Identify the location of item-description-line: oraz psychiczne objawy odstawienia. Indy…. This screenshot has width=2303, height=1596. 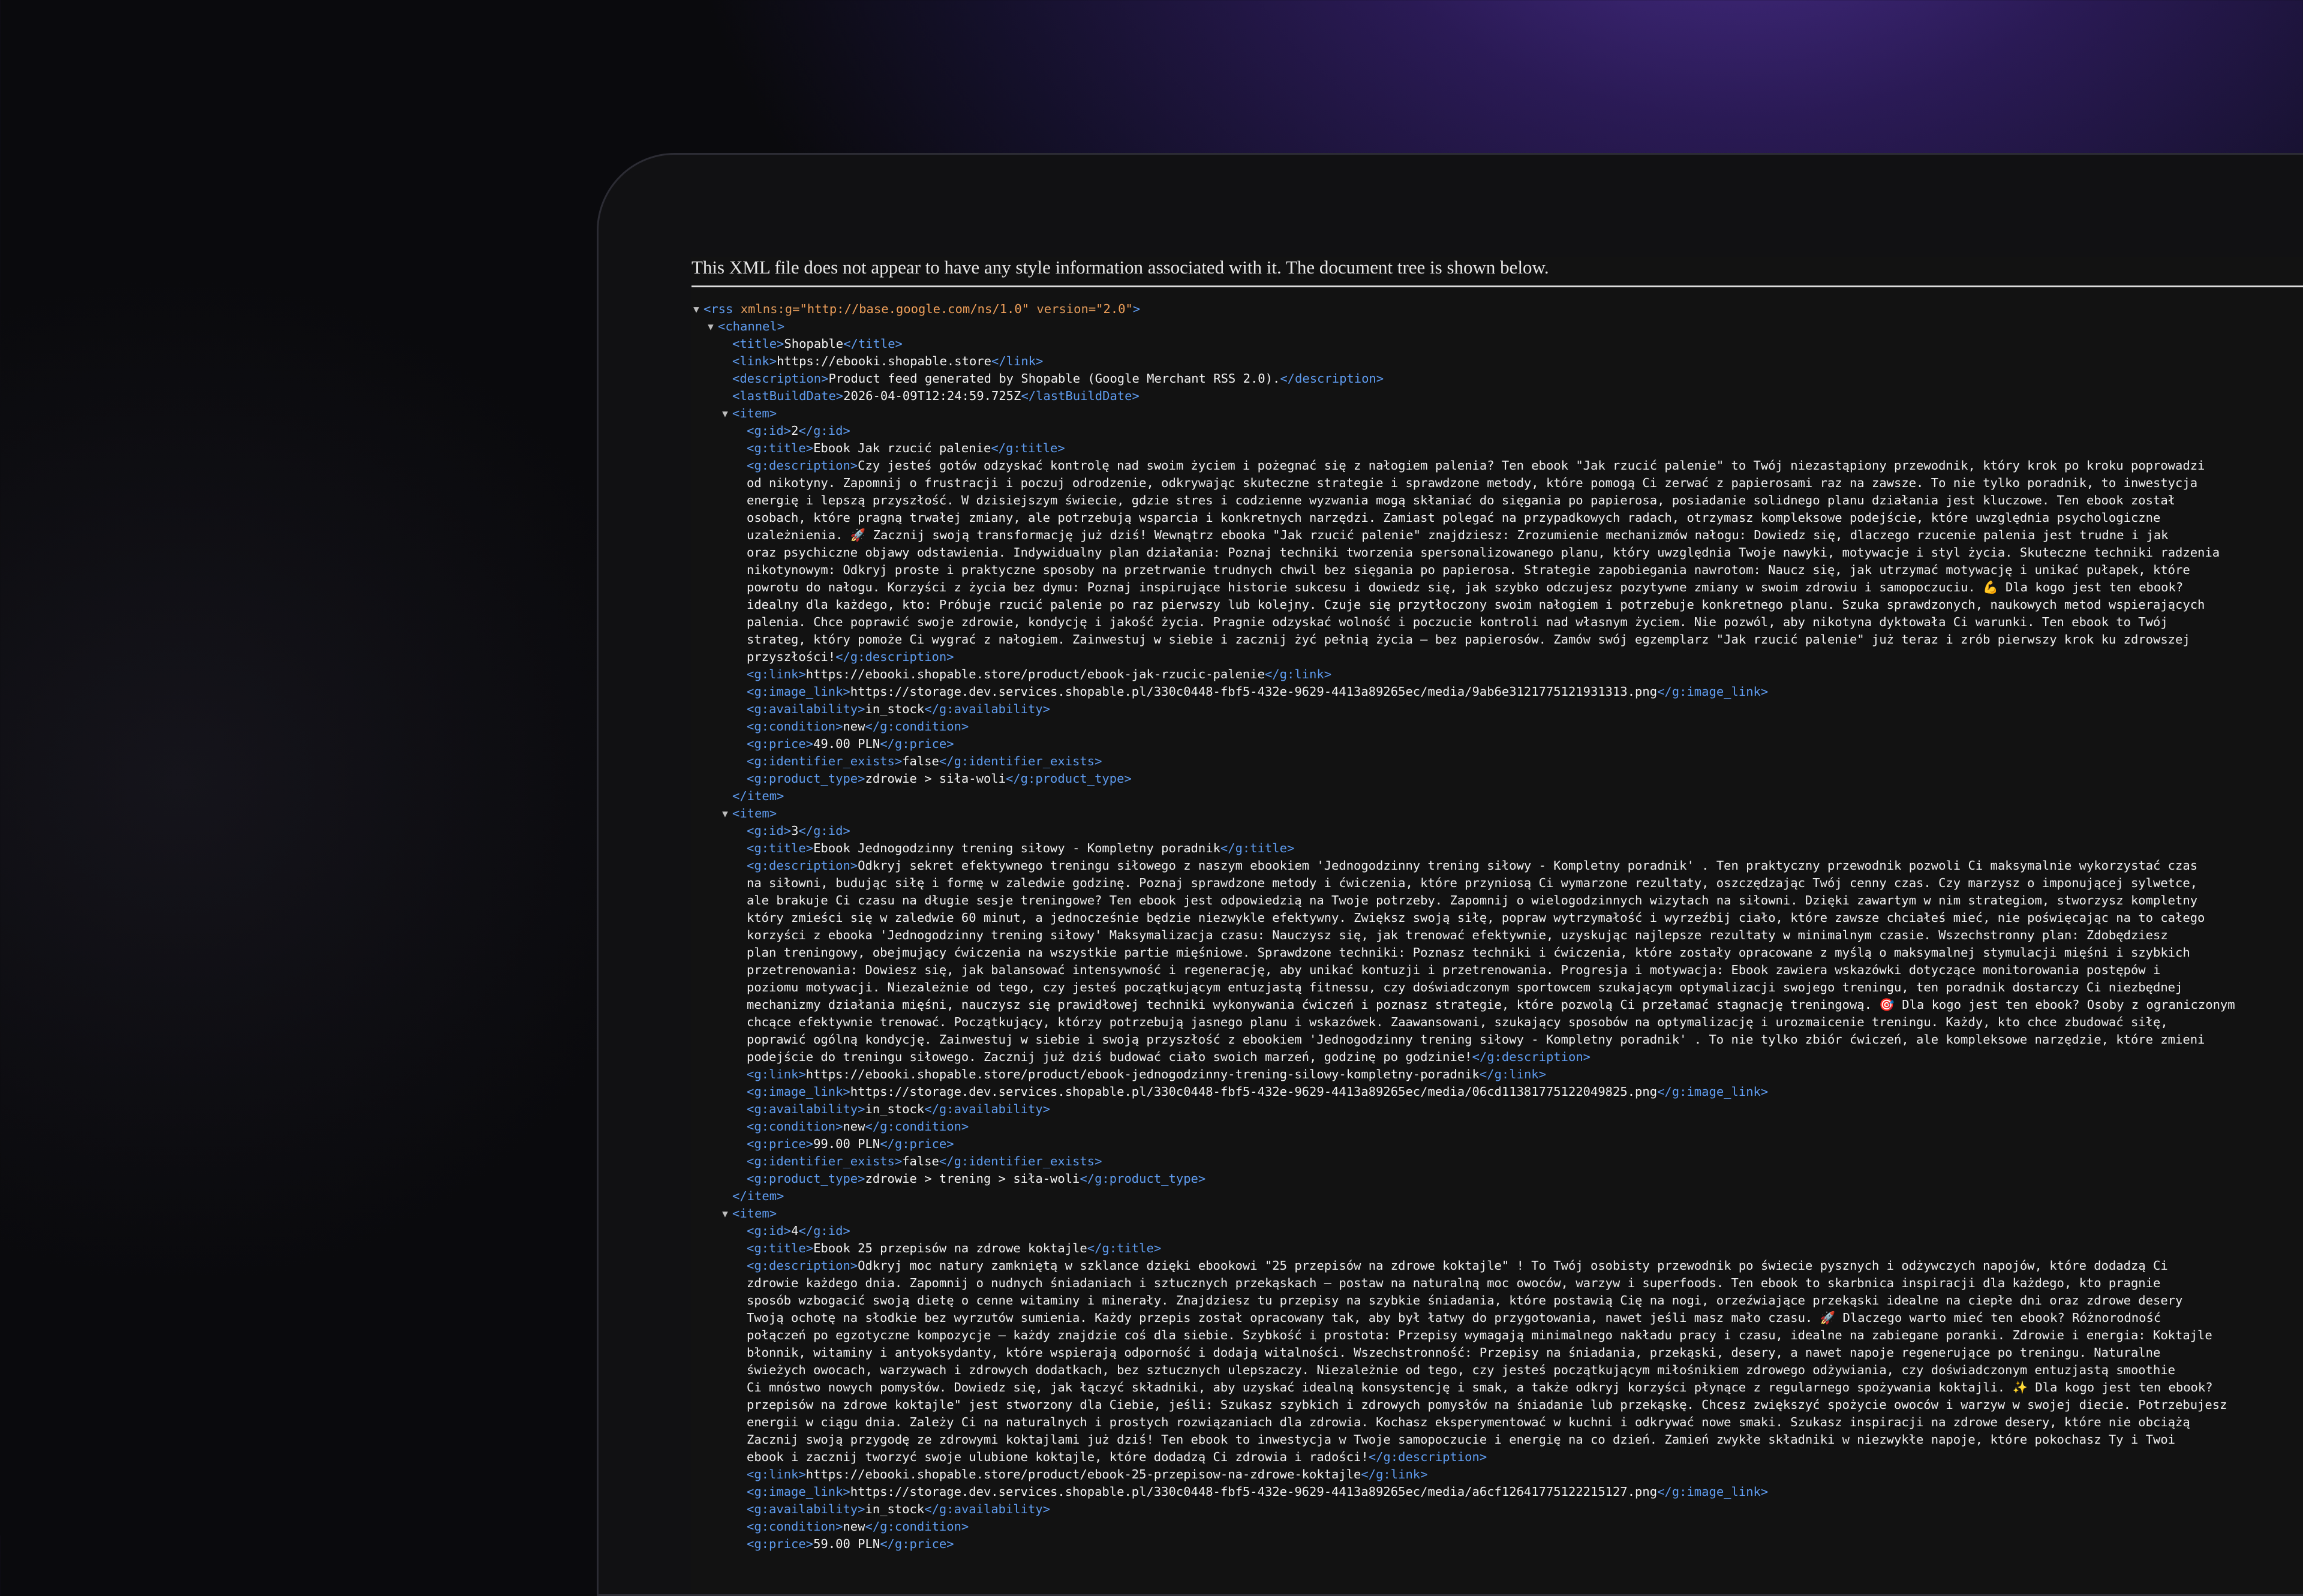
(1497, 552).